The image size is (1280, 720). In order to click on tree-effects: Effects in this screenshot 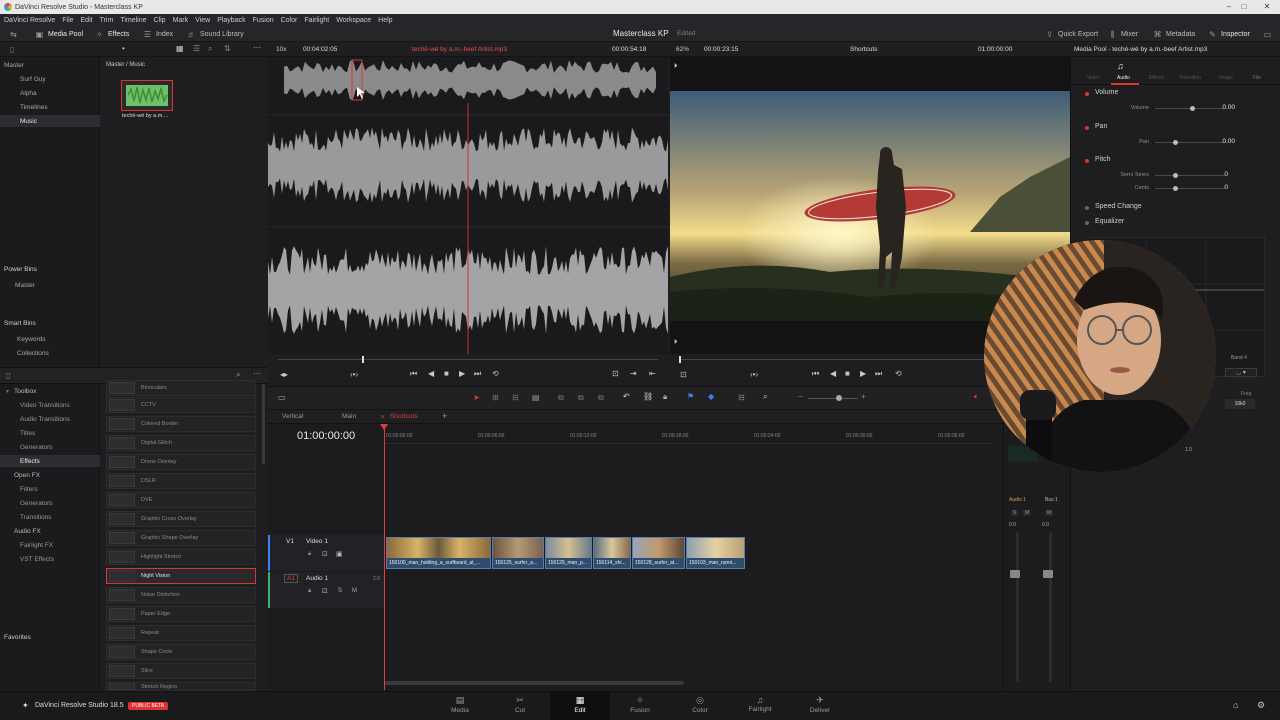, I will do `click(30, 461)`.